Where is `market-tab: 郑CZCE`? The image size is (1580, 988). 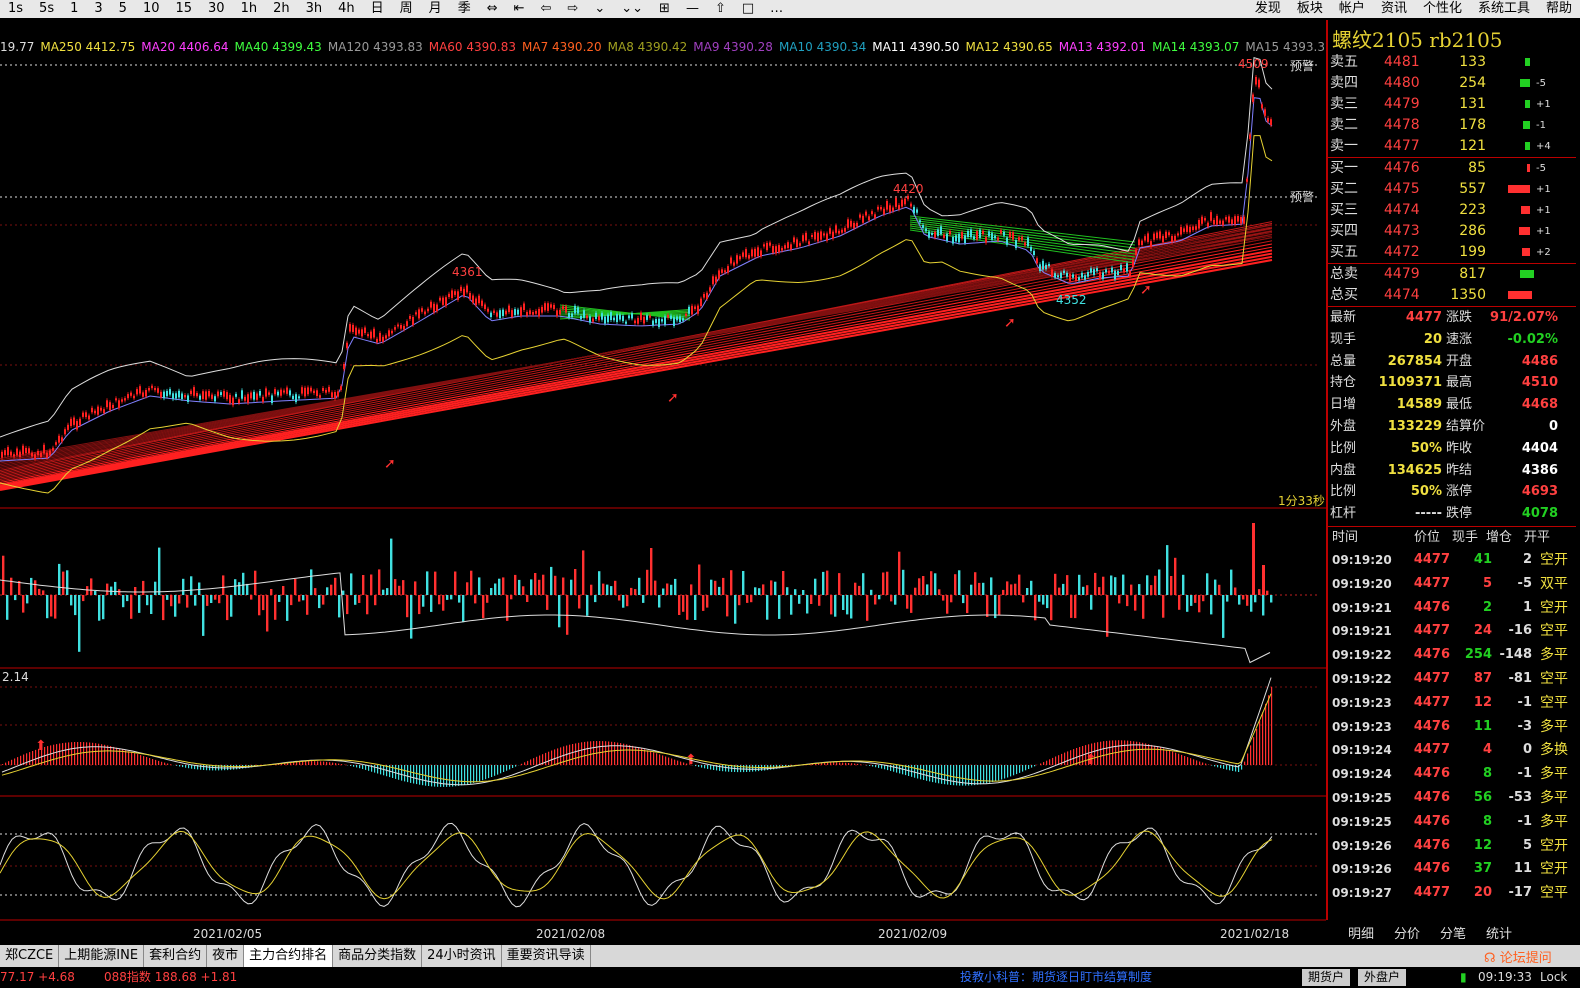 market-tab: 郑CZCE is located at coordinates (30, 956).